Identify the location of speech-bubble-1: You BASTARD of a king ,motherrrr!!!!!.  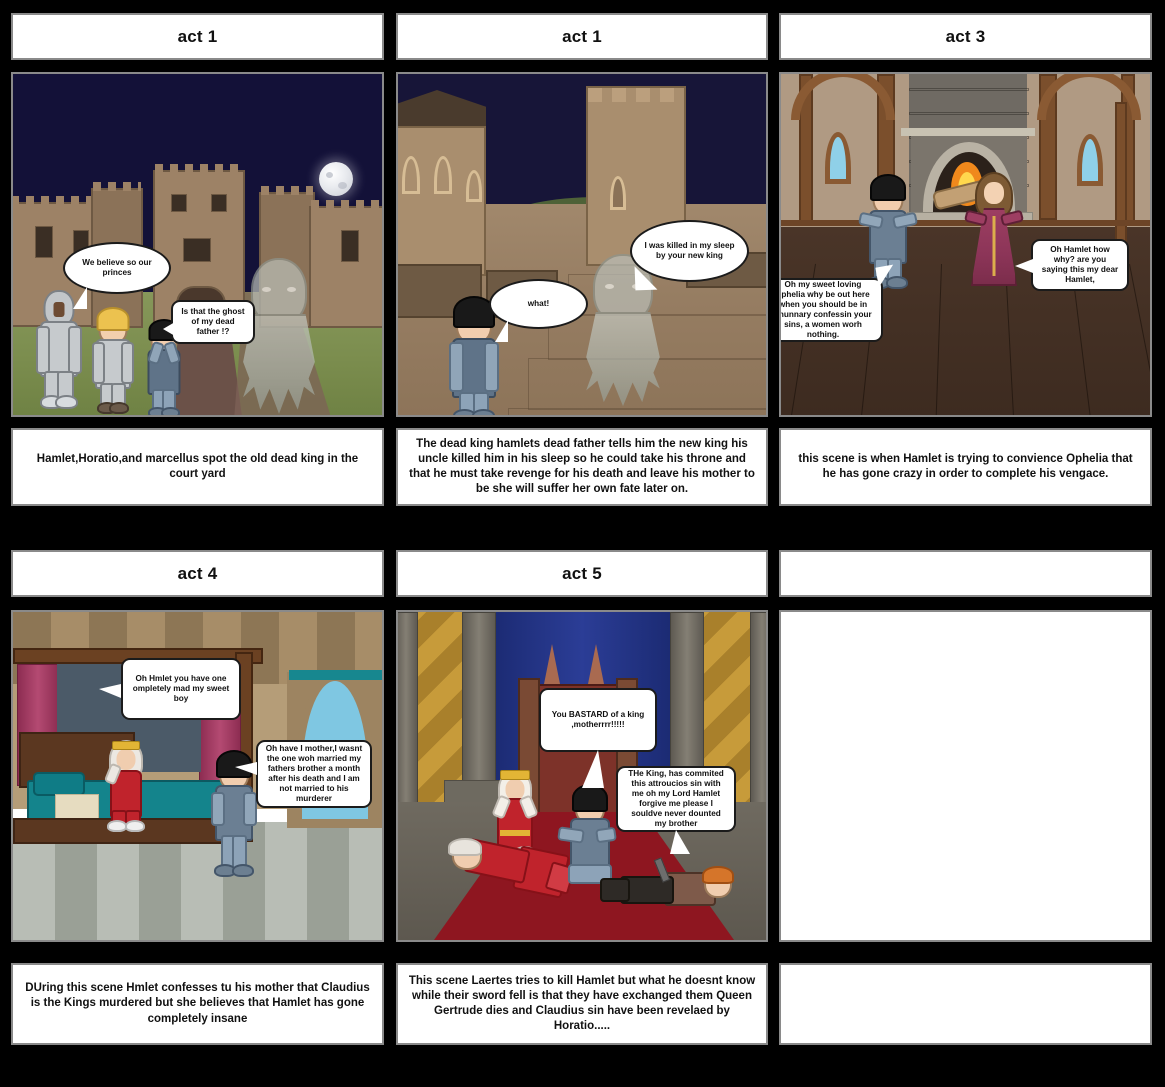
(598, 720).